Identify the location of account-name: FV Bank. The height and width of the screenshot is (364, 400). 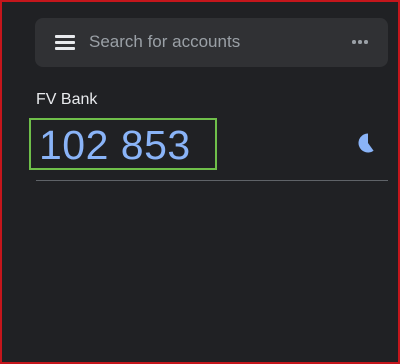
(67, 99).